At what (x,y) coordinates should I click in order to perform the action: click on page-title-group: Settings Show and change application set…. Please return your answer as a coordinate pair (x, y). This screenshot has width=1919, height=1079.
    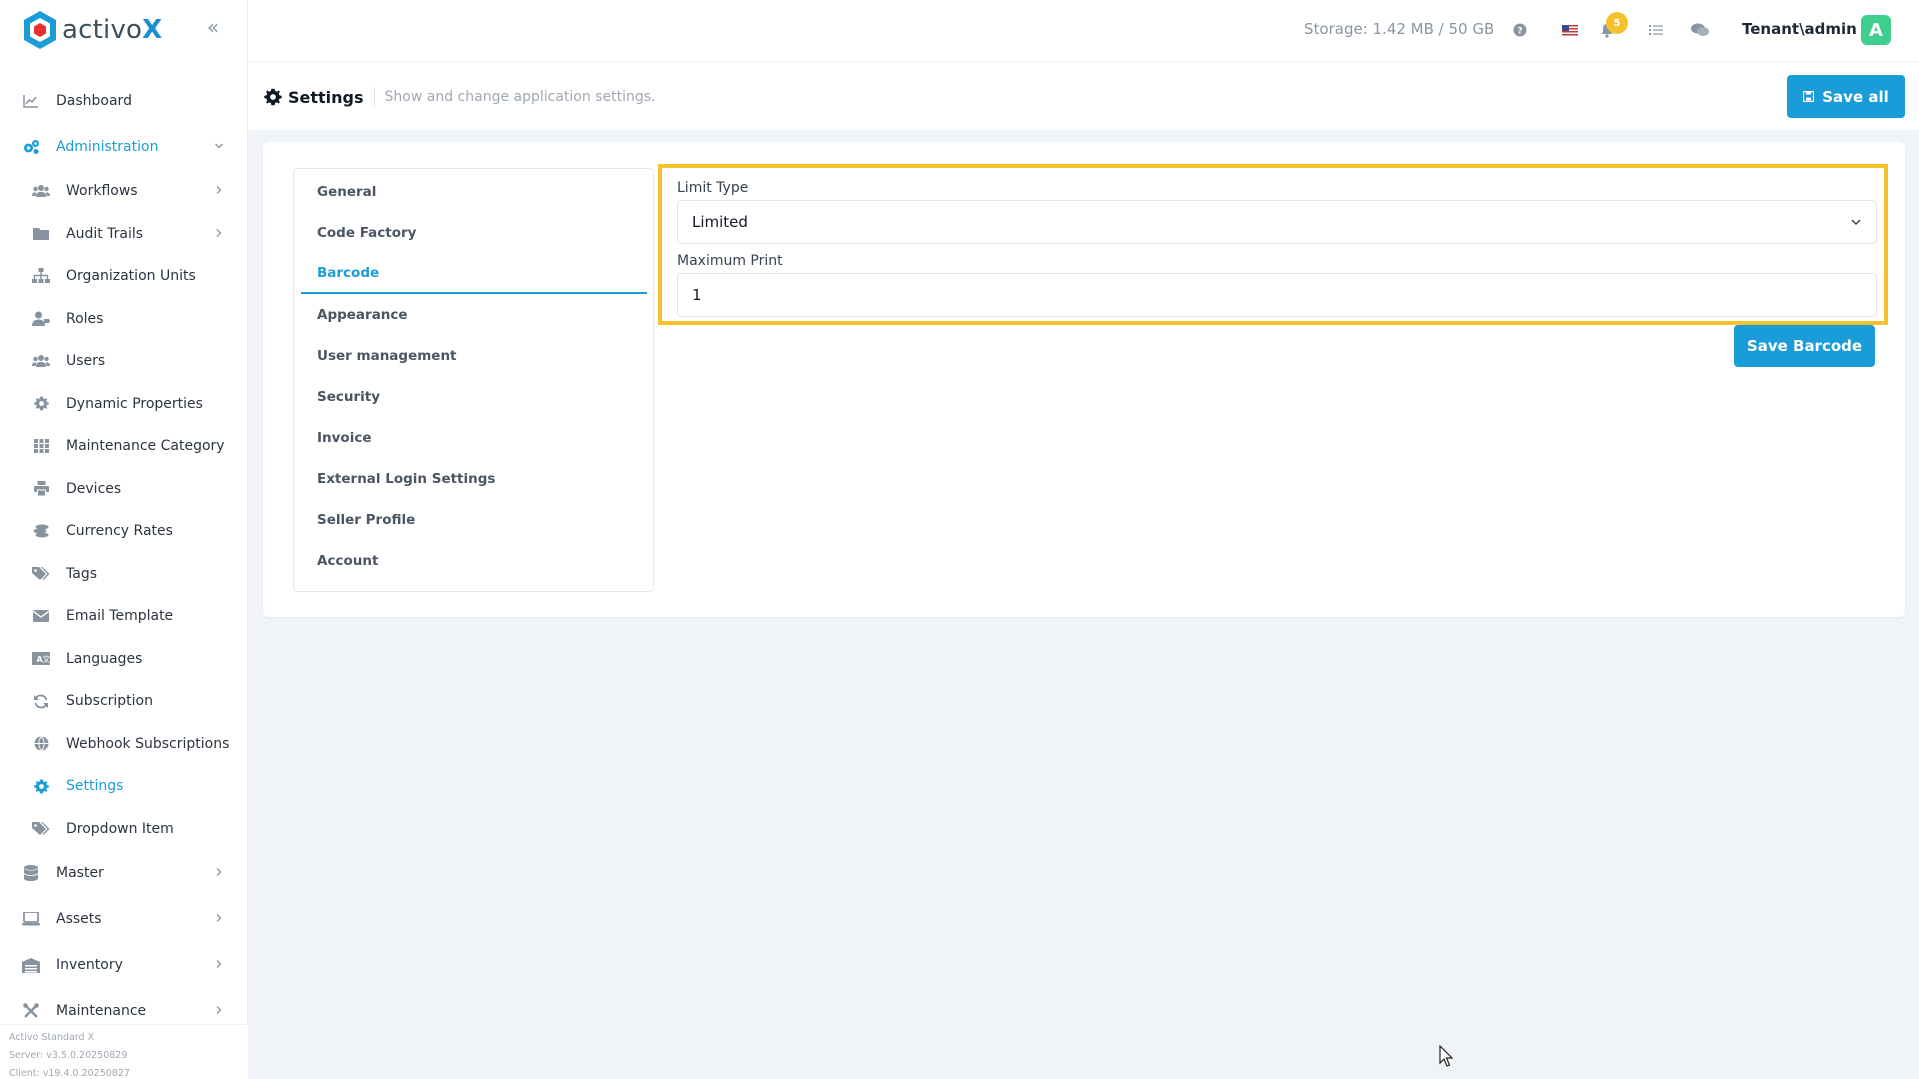
    Looking at the image, I should click on (459, 97).